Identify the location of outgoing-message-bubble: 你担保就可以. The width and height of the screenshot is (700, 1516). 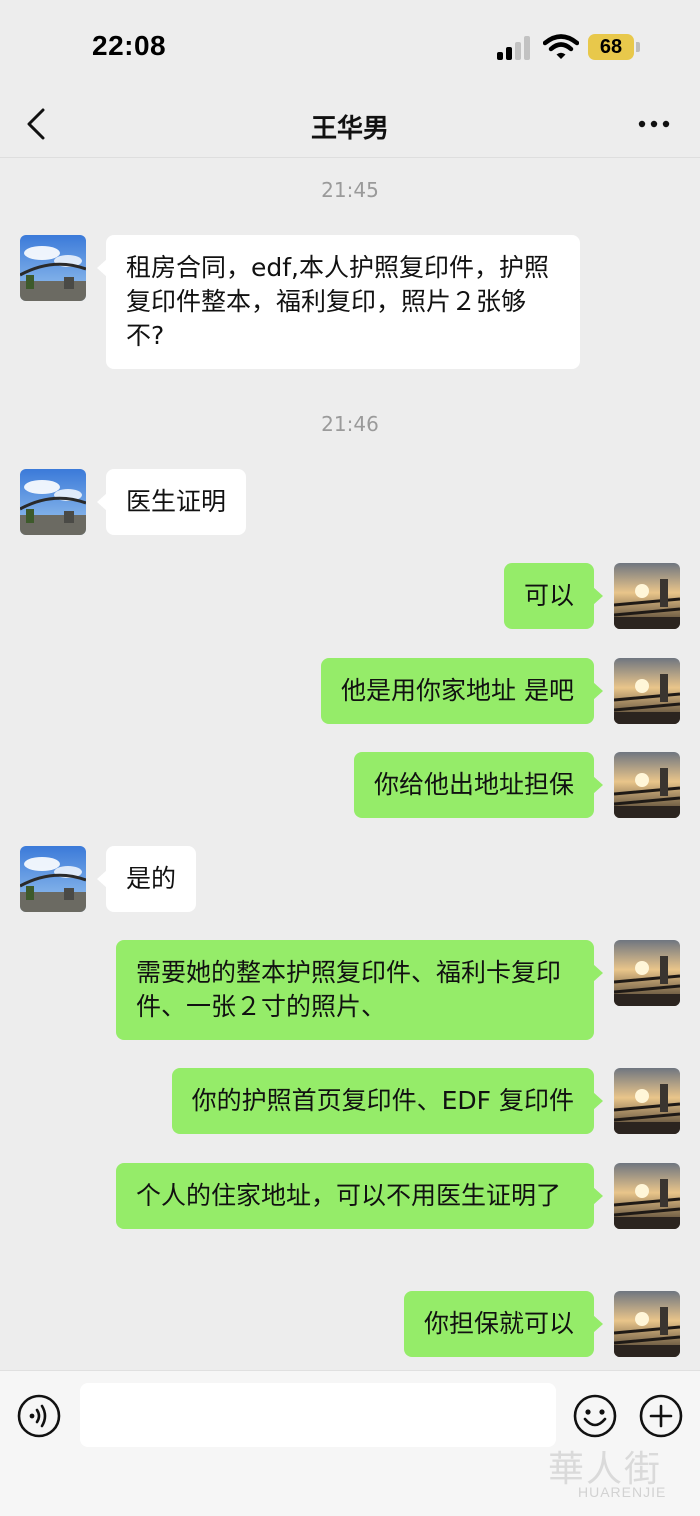
(503, 1324).